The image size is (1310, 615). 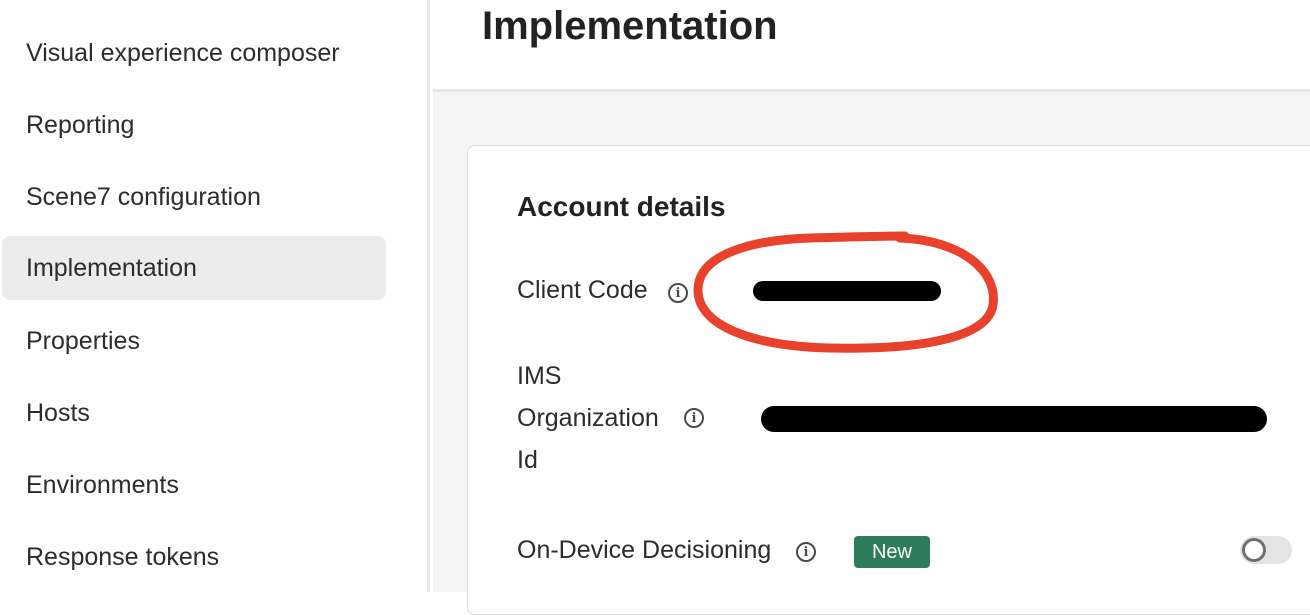 What do you see at coordinates (194, 341) in the screenshot?
I see `sidebar-item-properties: Properties` at bounding box center [194, 341].